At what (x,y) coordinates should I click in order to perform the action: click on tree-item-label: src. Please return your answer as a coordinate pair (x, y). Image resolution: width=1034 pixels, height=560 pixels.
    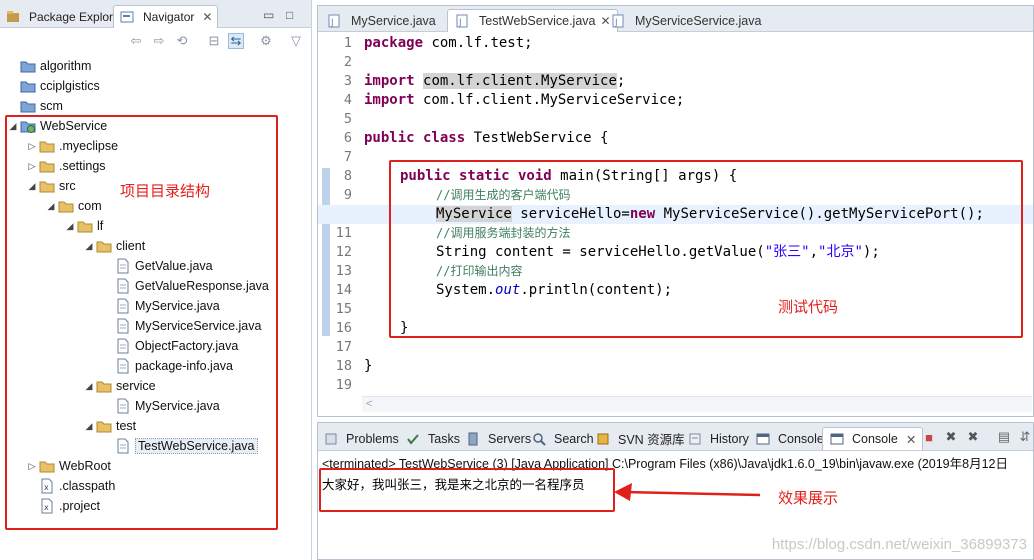
    Looking at the image, I should click on (67, 186).